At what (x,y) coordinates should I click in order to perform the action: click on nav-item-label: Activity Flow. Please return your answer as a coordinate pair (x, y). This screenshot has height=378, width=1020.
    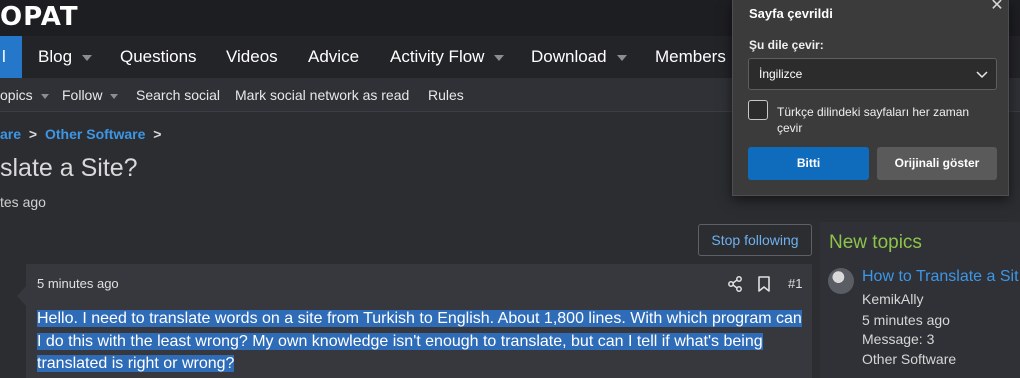
    Looking at the image, I should click on (437, 56).